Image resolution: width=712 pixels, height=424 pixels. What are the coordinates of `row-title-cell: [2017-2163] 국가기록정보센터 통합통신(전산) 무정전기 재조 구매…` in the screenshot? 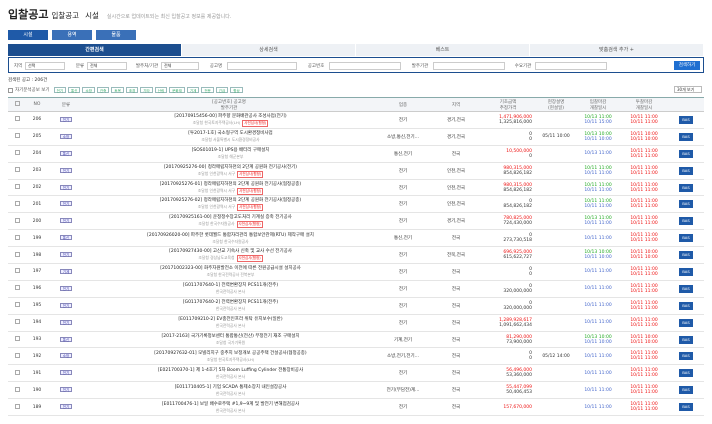 It's located at (229, 340).